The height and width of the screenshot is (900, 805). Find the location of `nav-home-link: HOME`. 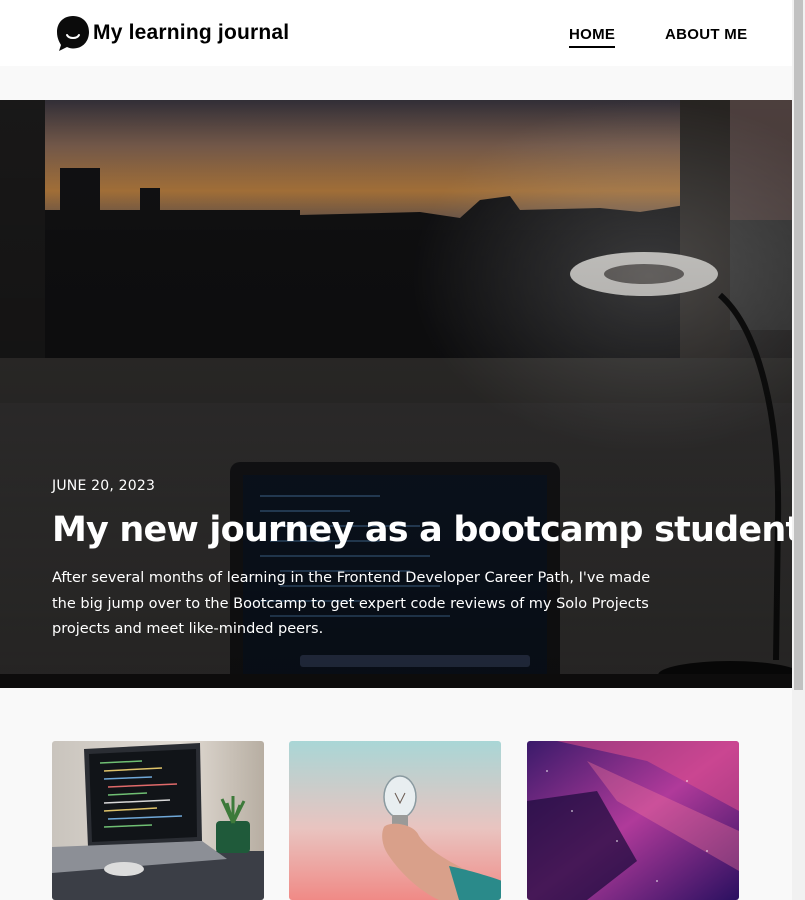

nav-home-link: HOME is located at coordinates (592, 37).